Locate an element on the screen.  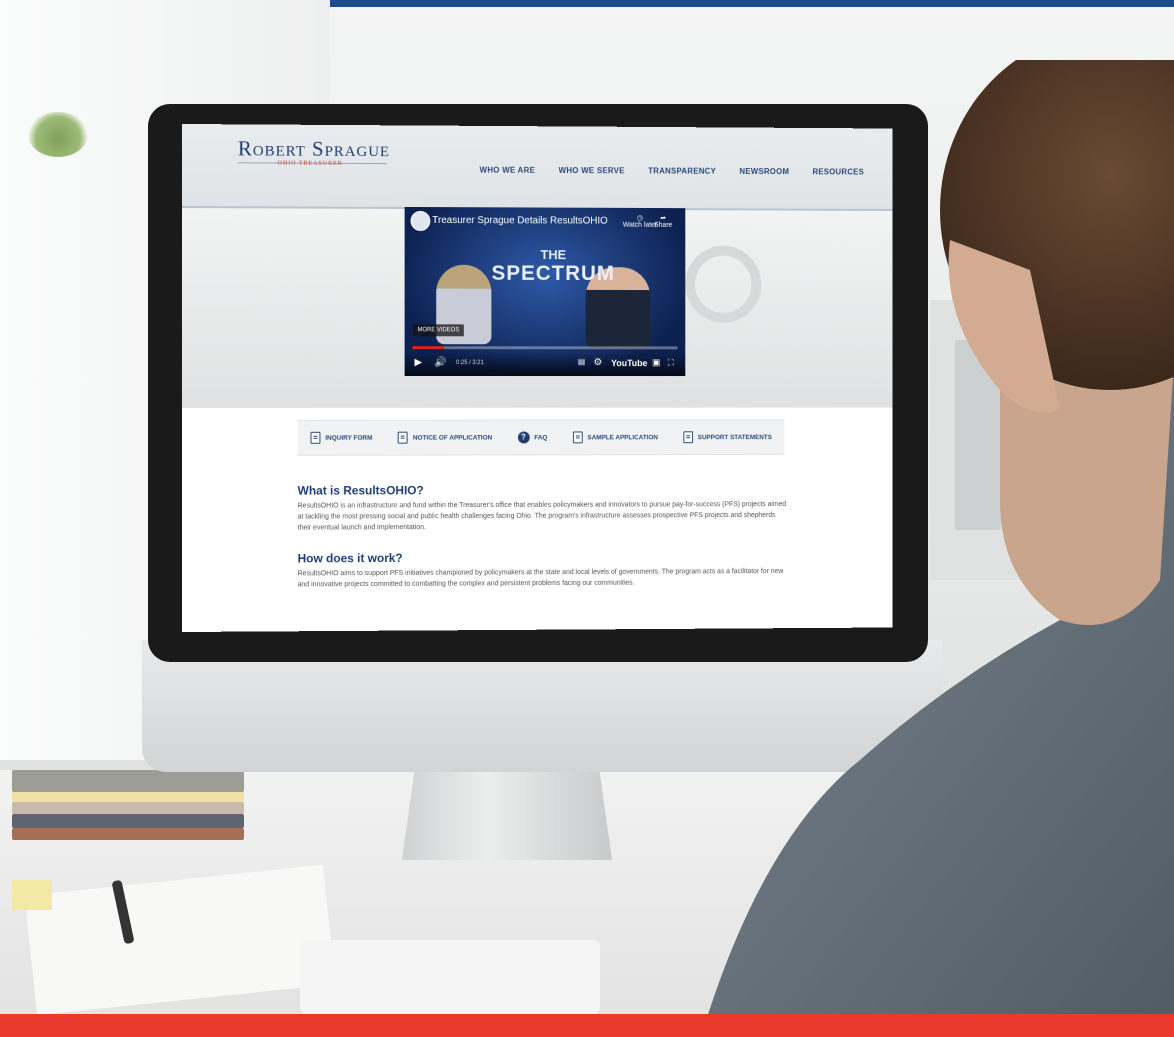
bottom-color-band is located at coordinates (587, 1025).